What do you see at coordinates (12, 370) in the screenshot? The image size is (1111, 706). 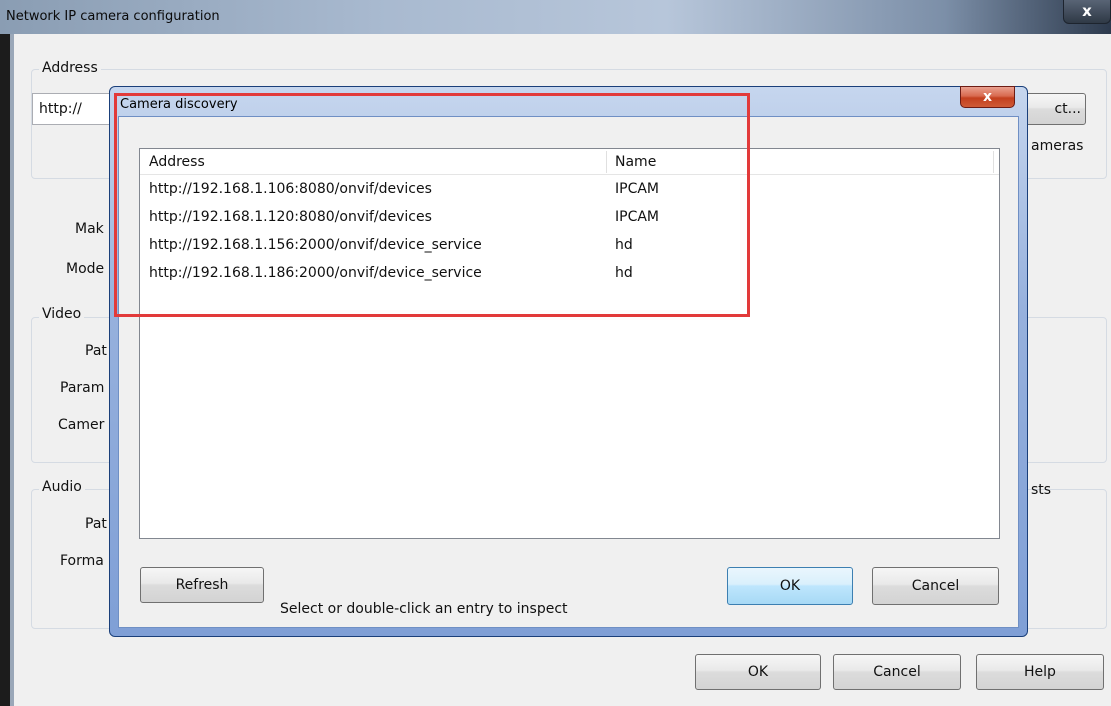 I see `window-left-border` at bounding box center [12, 370].